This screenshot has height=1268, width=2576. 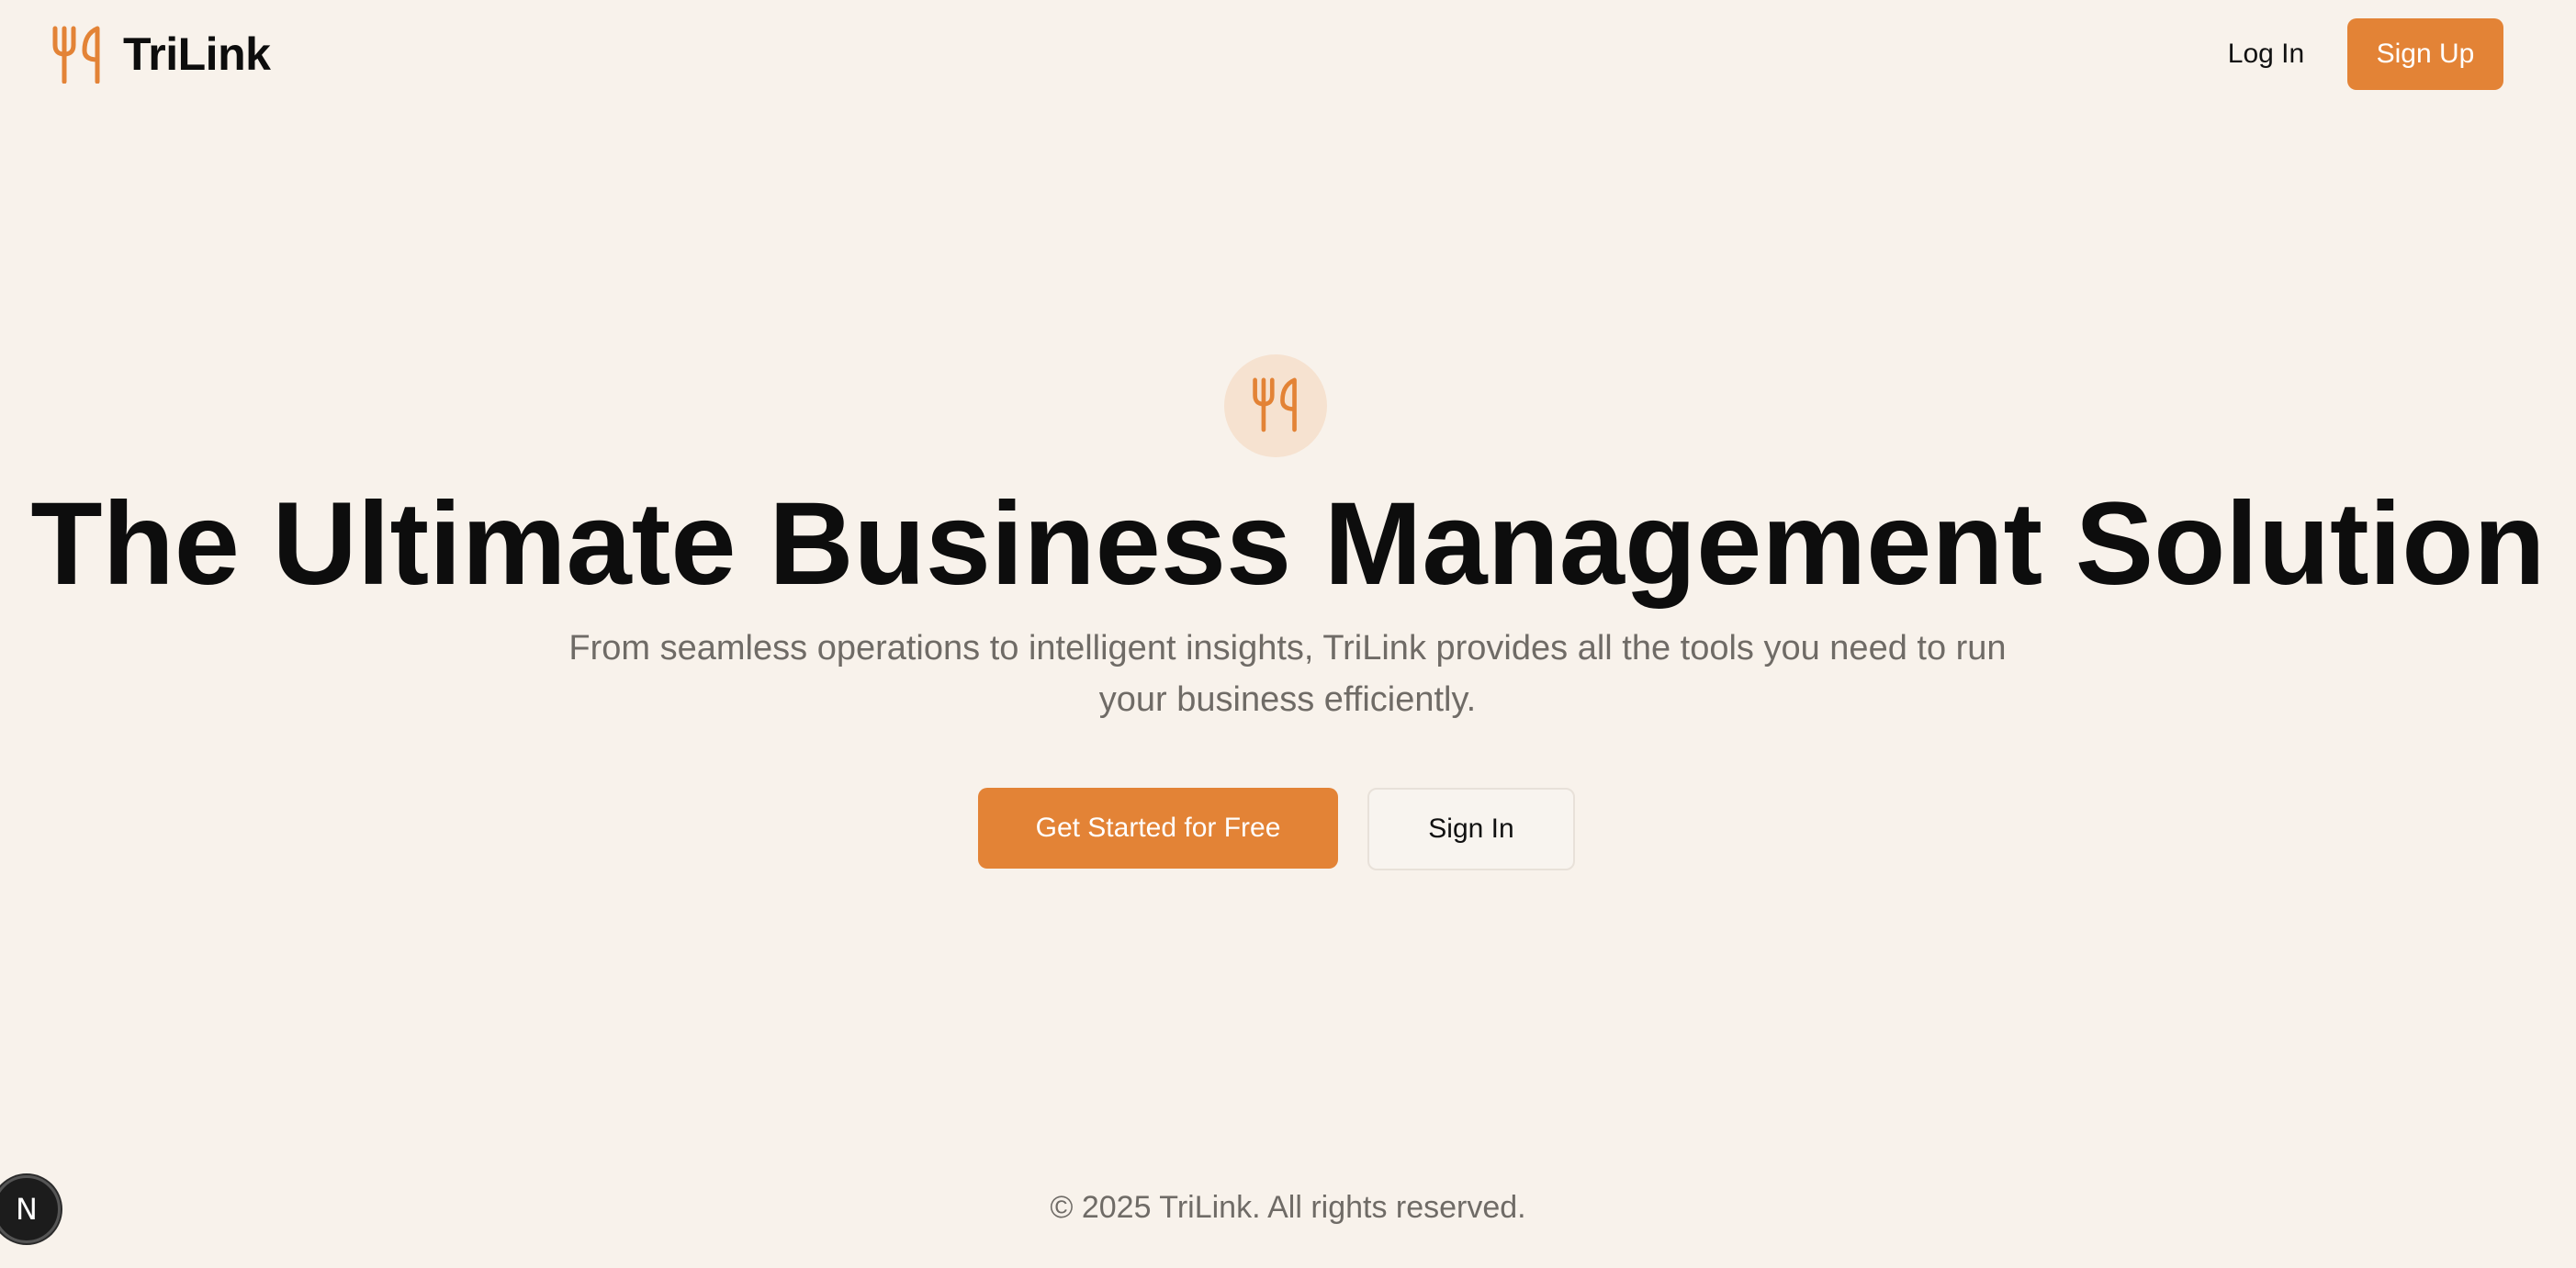 What do you see at coordinates (2425, 54) in the screenshot?
I see `signup-button: Sign Up` at bounding box center [2425, 54].